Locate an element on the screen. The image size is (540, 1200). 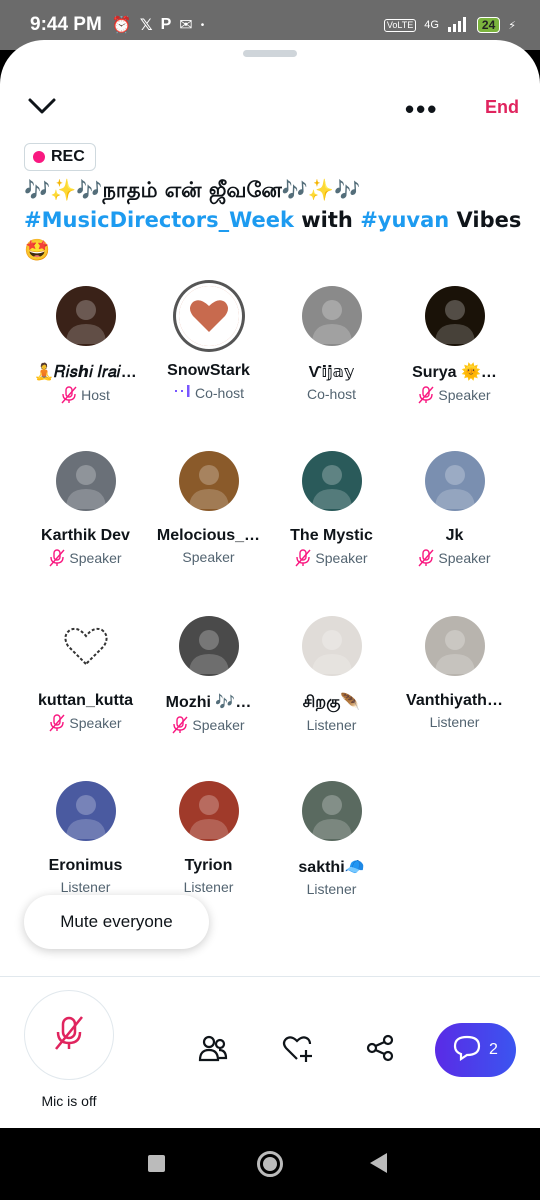
signal-icon is located at coordinates (458, 25).